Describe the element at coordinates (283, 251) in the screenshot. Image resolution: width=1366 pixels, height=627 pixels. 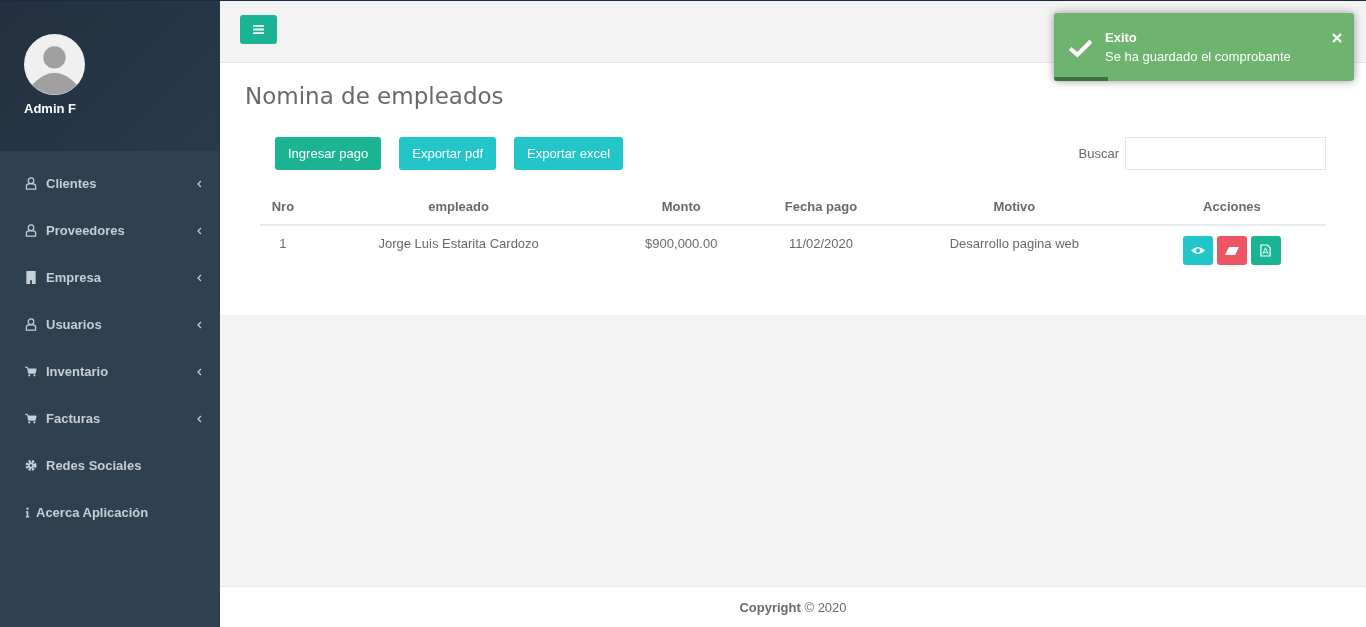
I see `table-cell: 1` at that location.